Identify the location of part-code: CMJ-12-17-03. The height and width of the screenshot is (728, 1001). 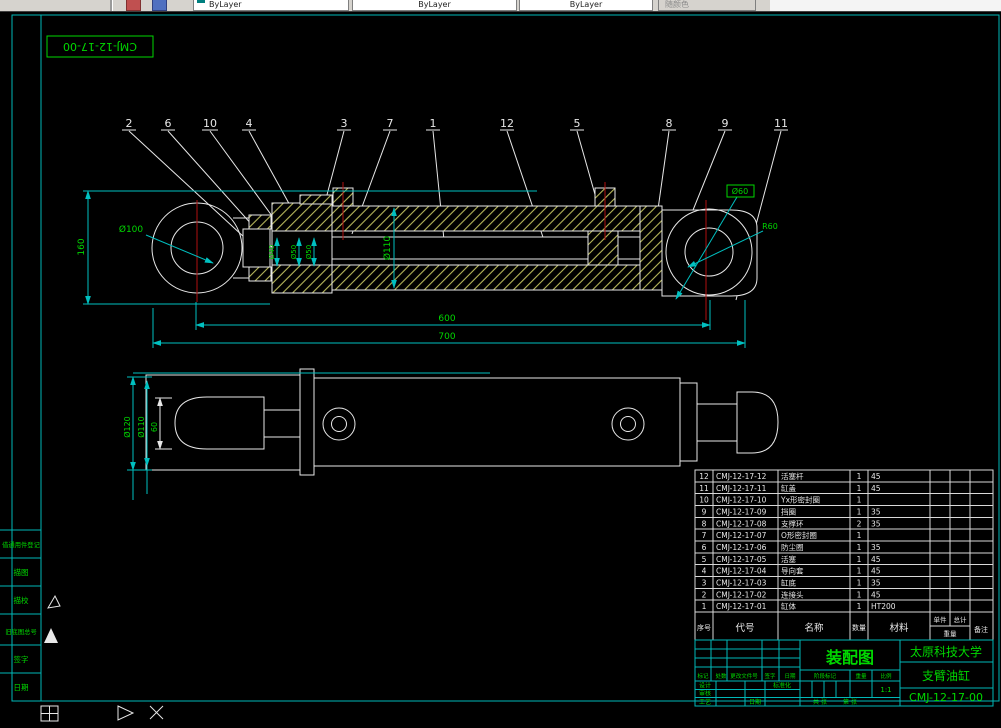
(741, 583).